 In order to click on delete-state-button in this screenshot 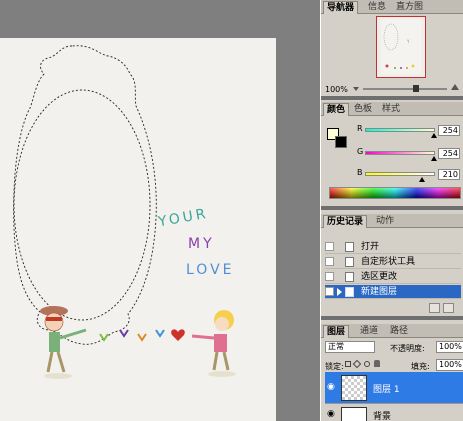, I will do `click(448, 308)`.